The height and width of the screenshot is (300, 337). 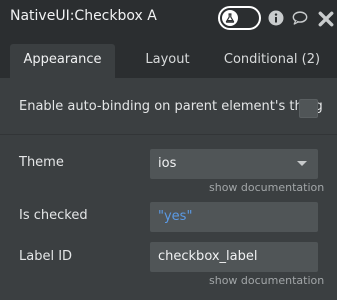 I want to click on element-title: NativeUI:Checkbox A, so click(x=83, y=16).